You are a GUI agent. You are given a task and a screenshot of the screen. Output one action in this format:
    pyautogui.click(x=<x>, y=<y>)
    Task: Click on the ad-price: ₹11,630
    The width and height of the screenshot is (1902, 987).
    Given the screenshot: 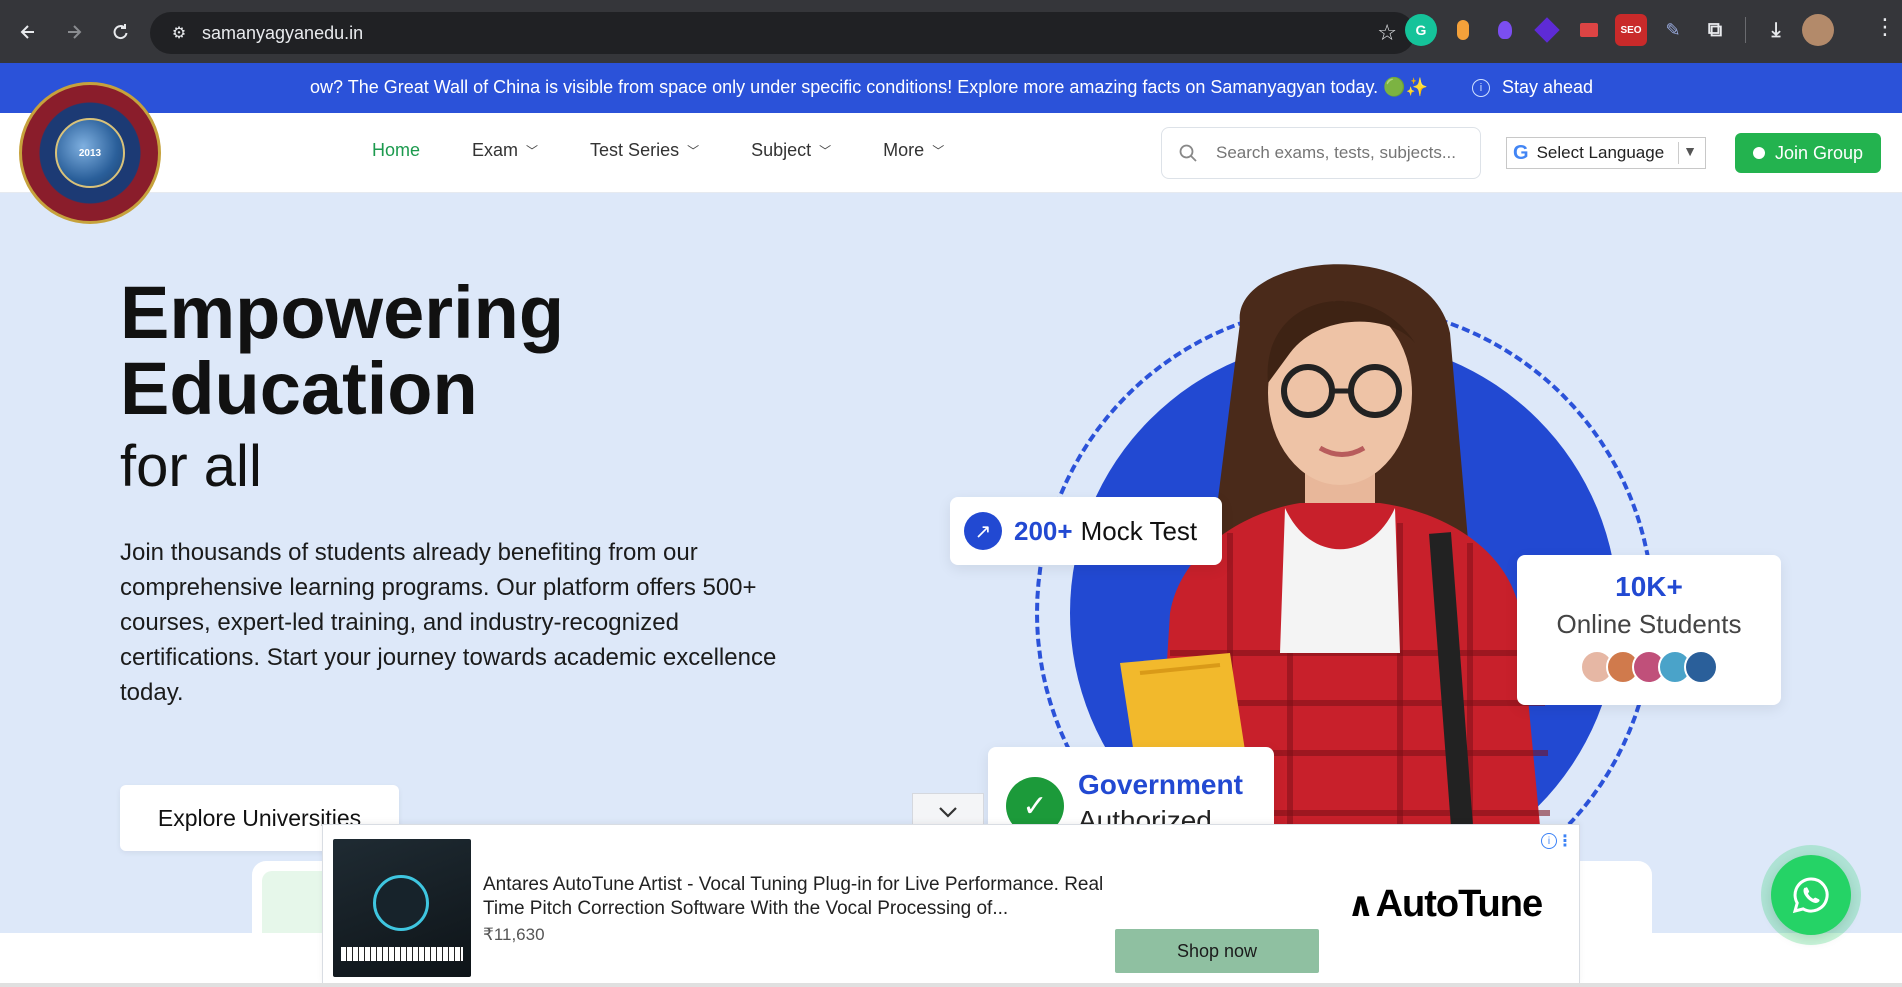 What is the action you would take?
    pyautogui.click(x=514, y=934)
    